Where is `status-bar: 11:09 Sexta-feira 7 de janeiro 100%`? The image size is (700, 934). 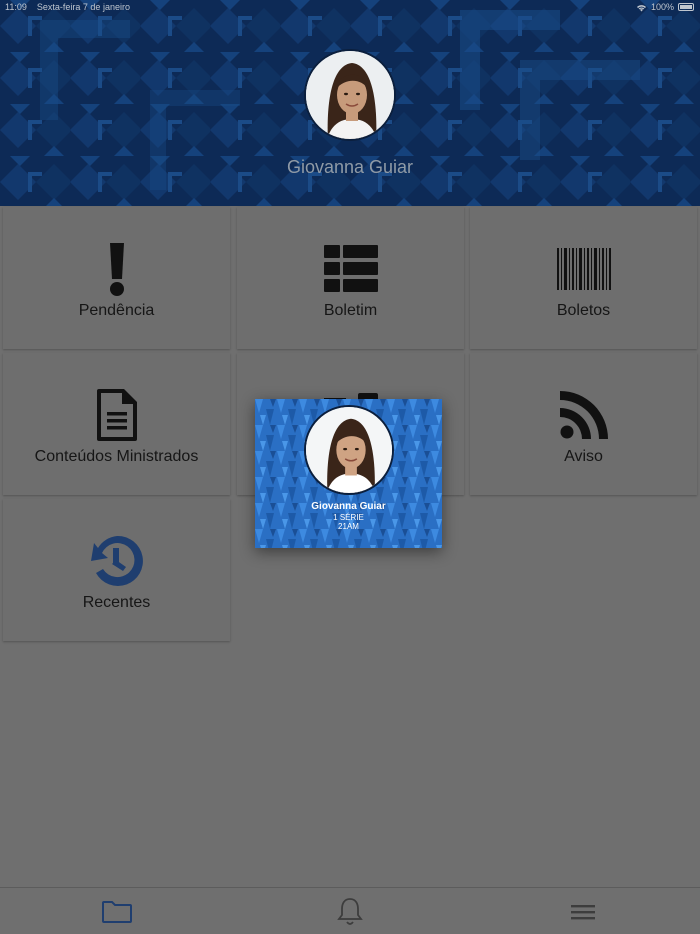 status-bar: 11:09 Sexta-feira 7 de janeiro 100% is located at coordinates (350, 7).